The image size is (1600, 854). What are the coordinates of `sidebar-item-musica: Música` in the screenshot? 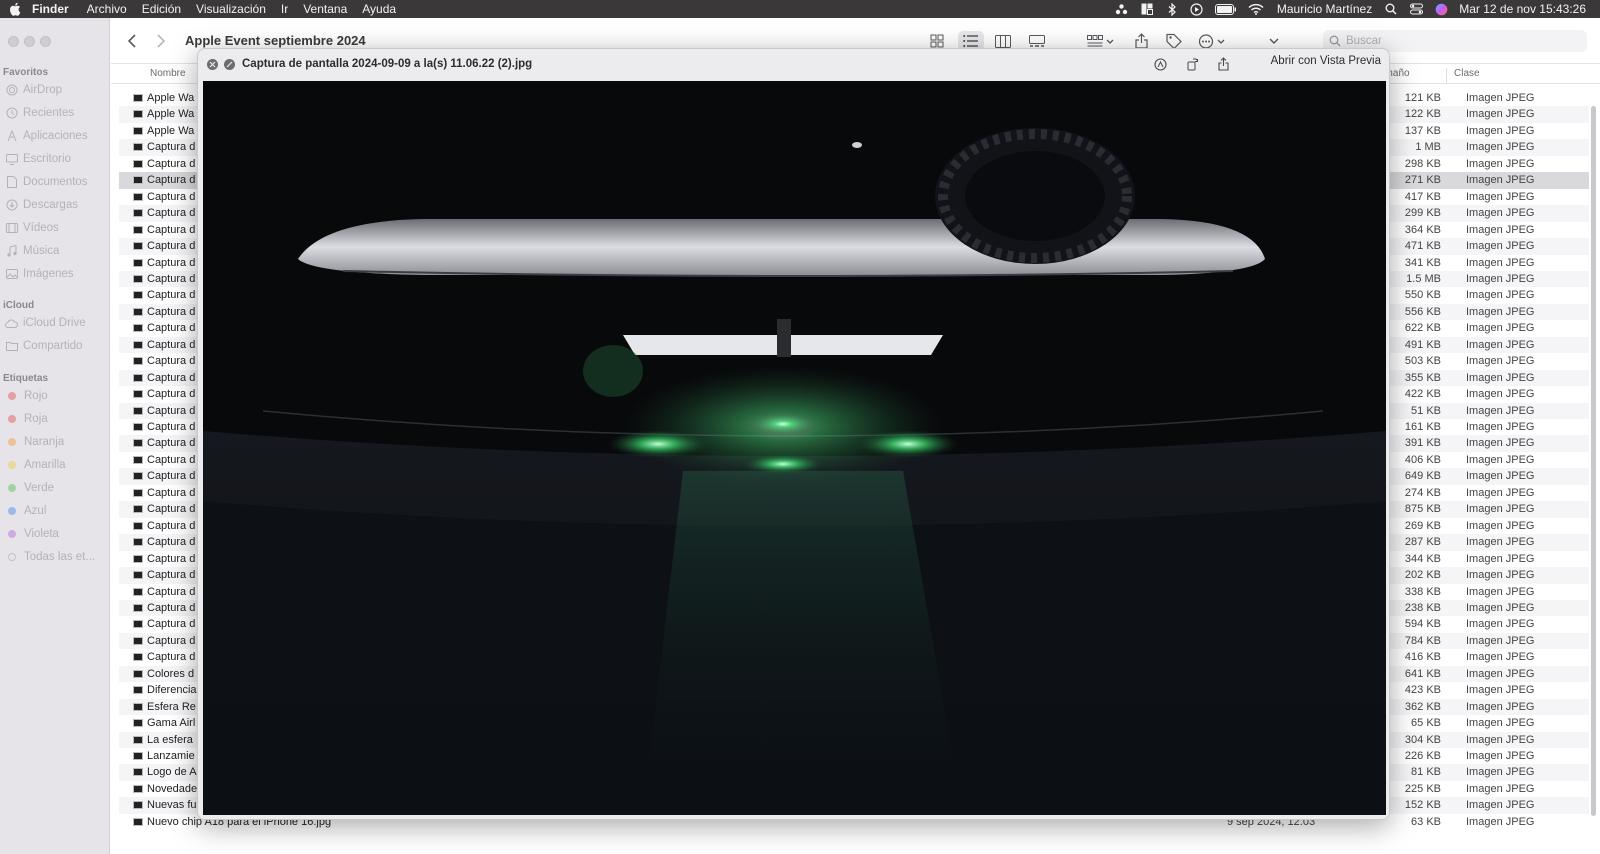 It's located at (57, 251).